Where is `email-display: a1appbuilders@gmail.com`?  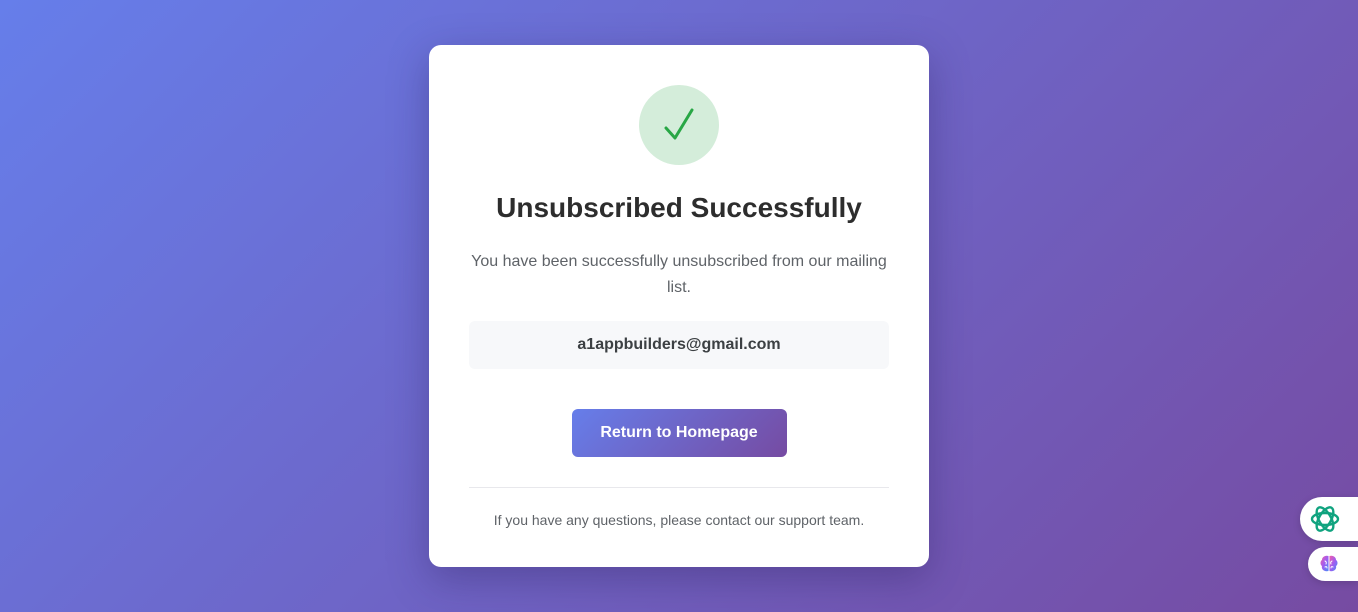 email-display: a1appbuilders@gmail.com is located at coordinates (679, 345).